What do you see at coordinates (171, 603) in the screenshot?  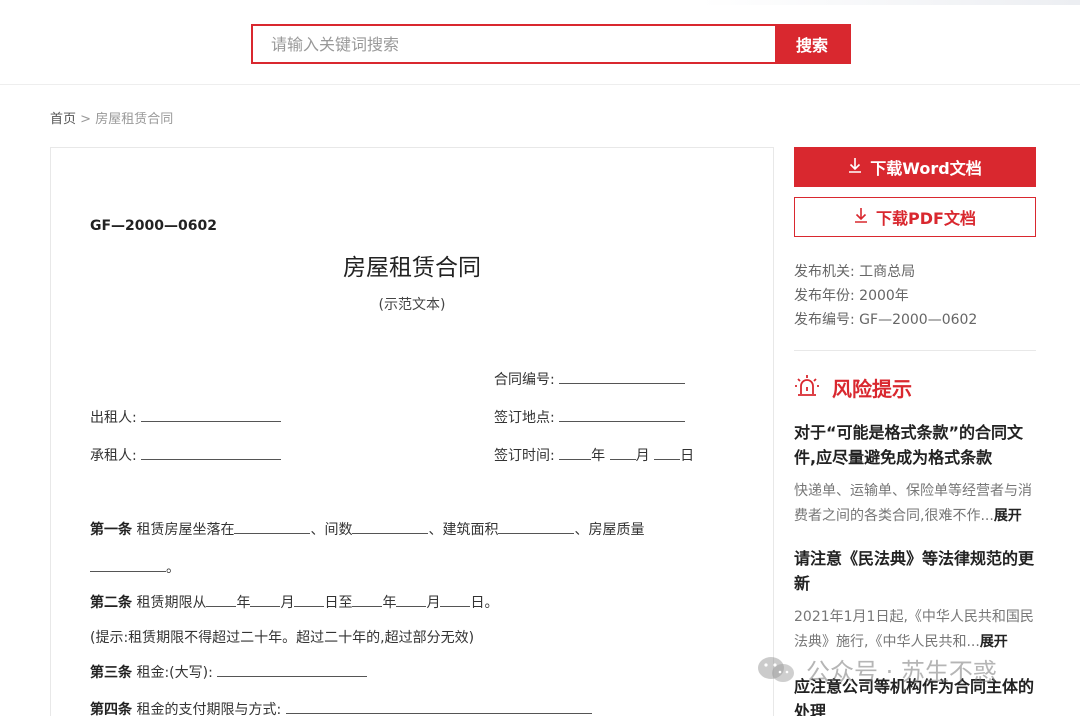 I see `clause-text: 租赁期限从` at bounding box center [171, 603].